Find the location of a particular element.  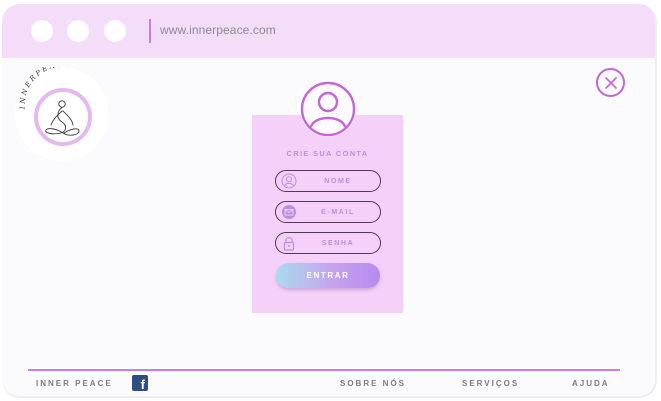

facebook-icon: f is located at coordinates (140, 383).